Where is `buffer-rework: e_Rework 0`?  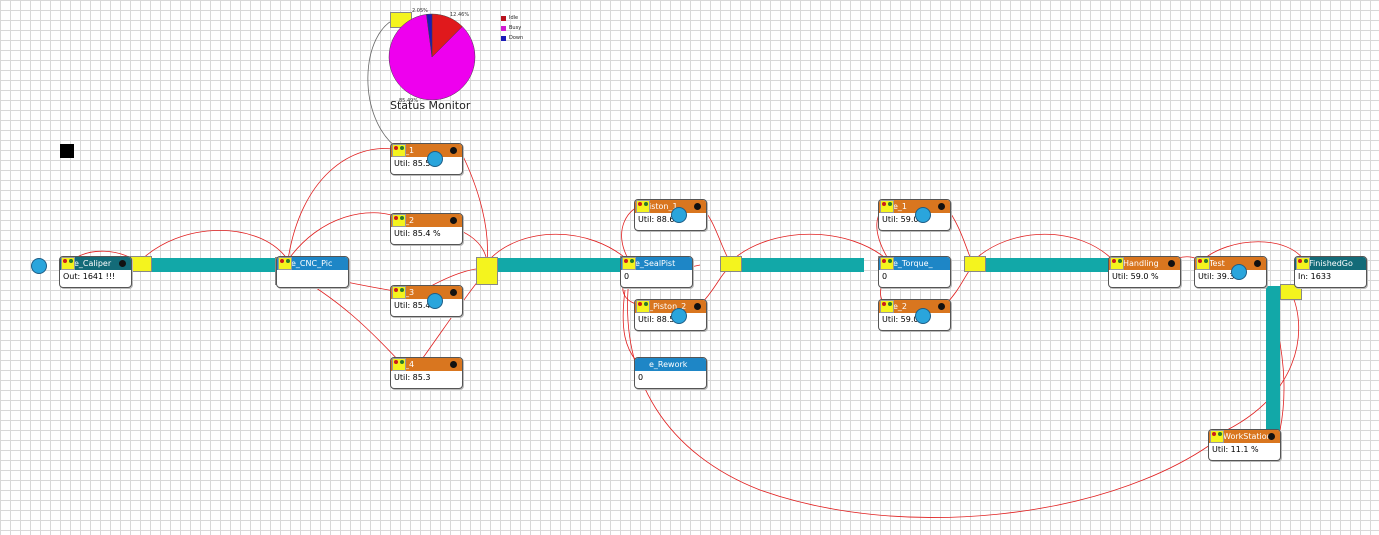 buffer-rework: e_Rework 0 is located at coordinates (670, 373).